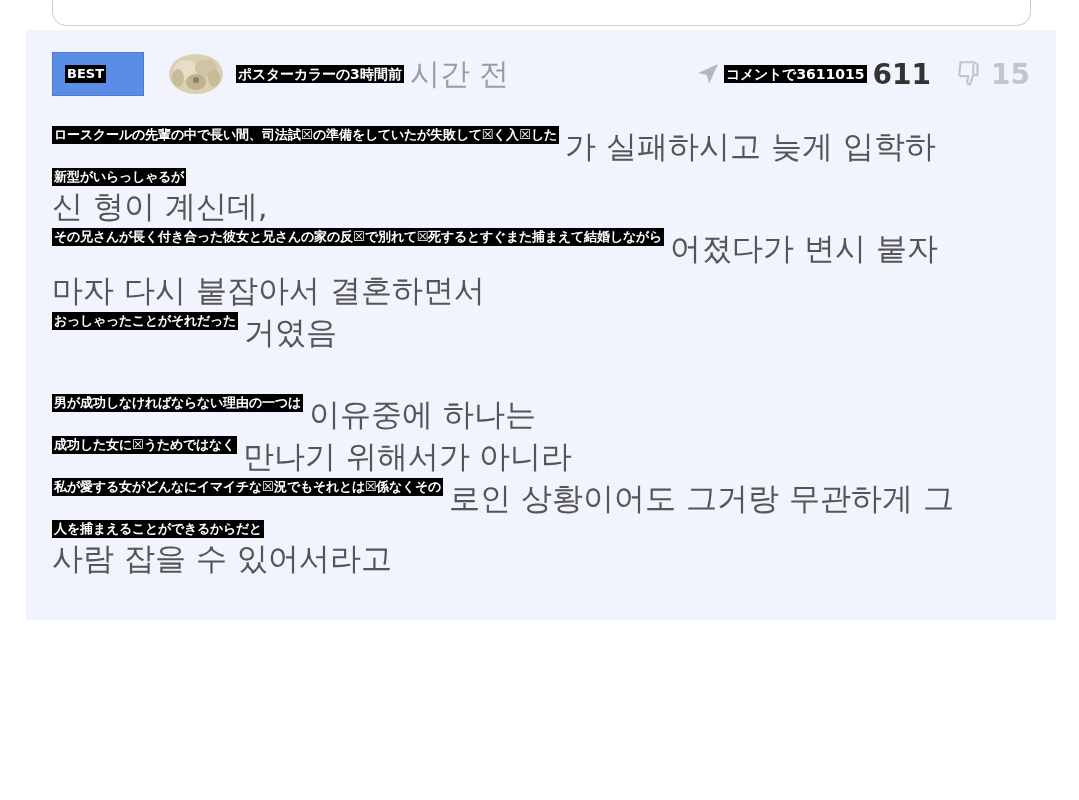 The image size is (1079, 800). What do you see at coordinates (320, 74) in the screenshot?
I see `translation-overlay: ポスターカラーの3時間前` at bounding box center [320, 74].